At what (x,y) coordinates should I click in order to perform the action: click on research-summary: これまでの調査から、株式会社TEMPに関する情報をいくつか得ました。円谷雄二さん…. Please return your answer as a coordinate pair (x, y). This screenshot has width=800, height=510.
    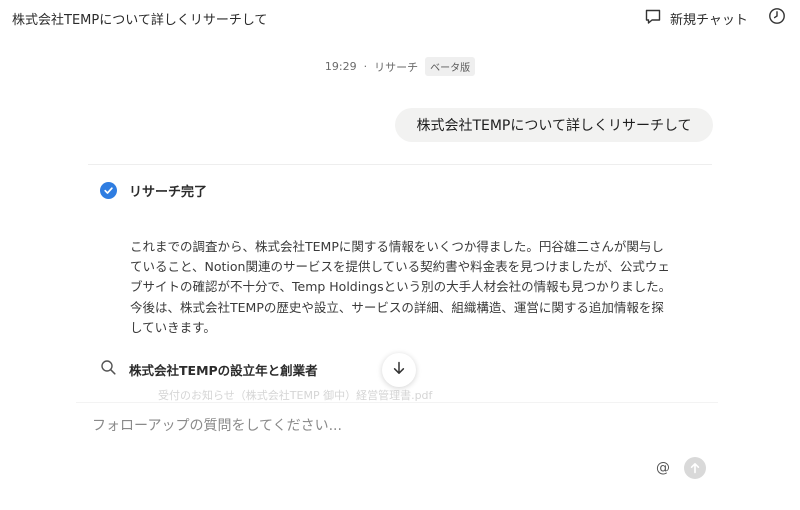
    Looking at the image, I should click on (401, 287).